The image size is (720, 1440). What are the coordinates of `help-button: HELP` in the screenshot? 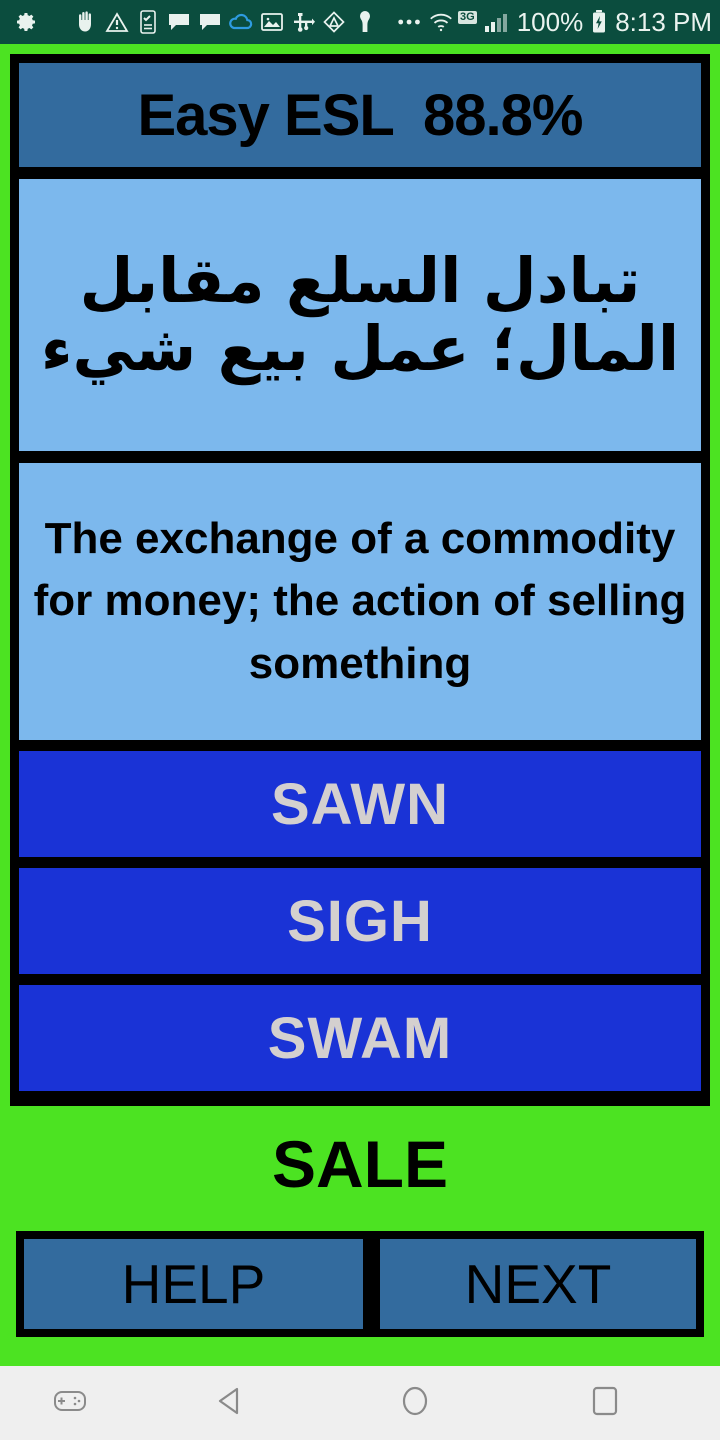 It's located at (193, 1284).